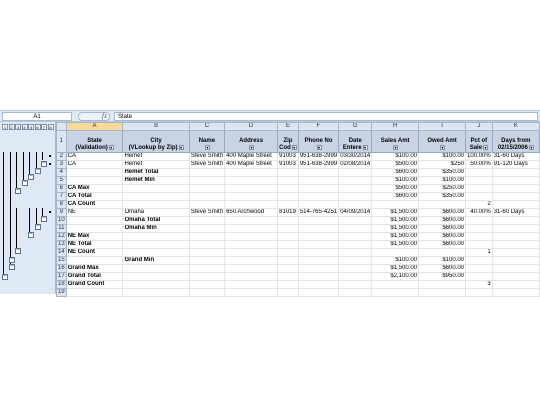  I want to click on cell-h: $100.00, so click(395, 180).